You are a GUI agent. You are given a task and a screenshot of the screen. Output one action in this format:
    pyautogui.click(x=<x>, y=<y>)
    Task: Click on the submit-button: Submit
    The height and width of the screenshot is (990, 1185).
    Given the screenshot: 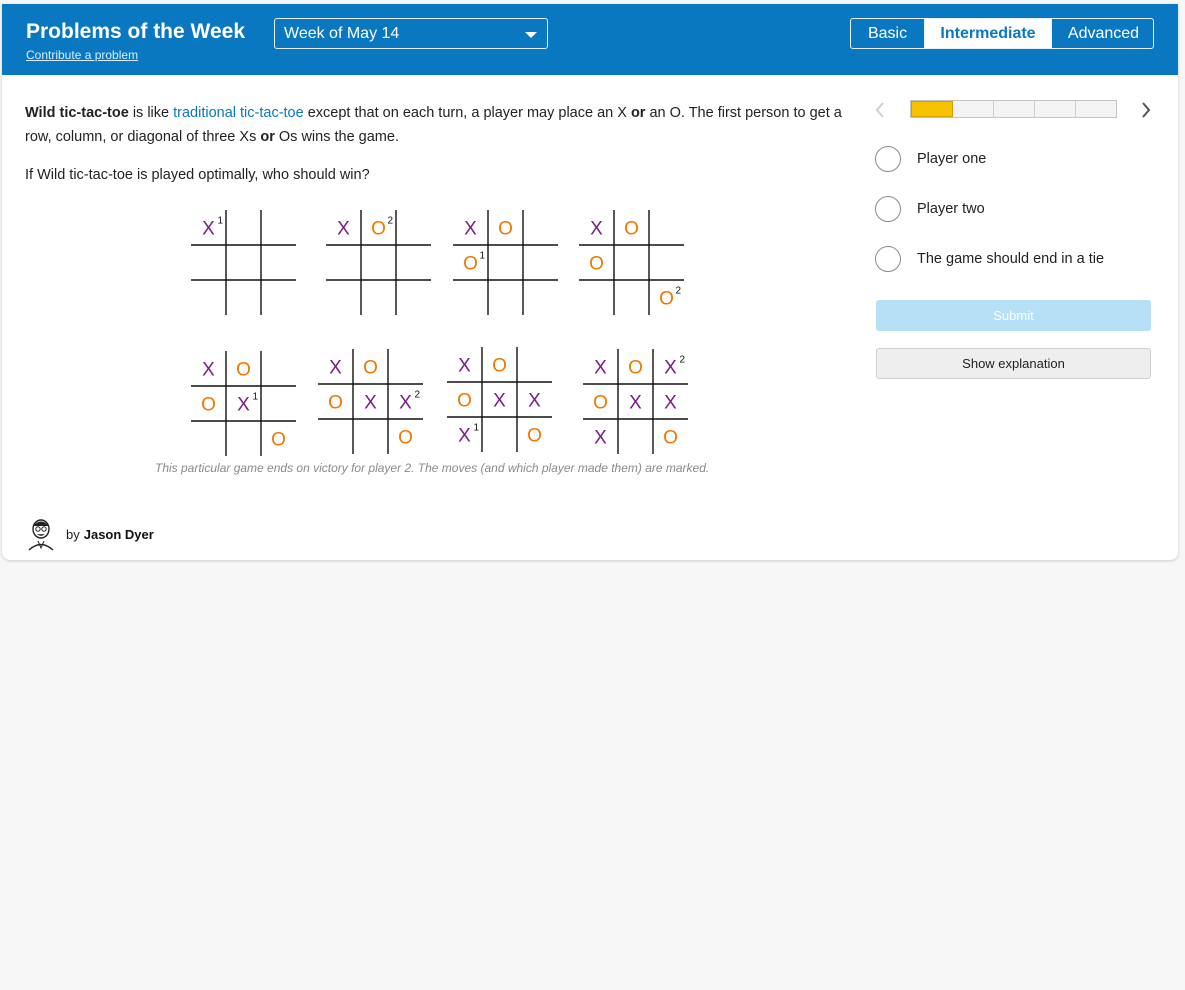 What is the action you would take?
    pyautogui.click(x=1013, y=315)
    